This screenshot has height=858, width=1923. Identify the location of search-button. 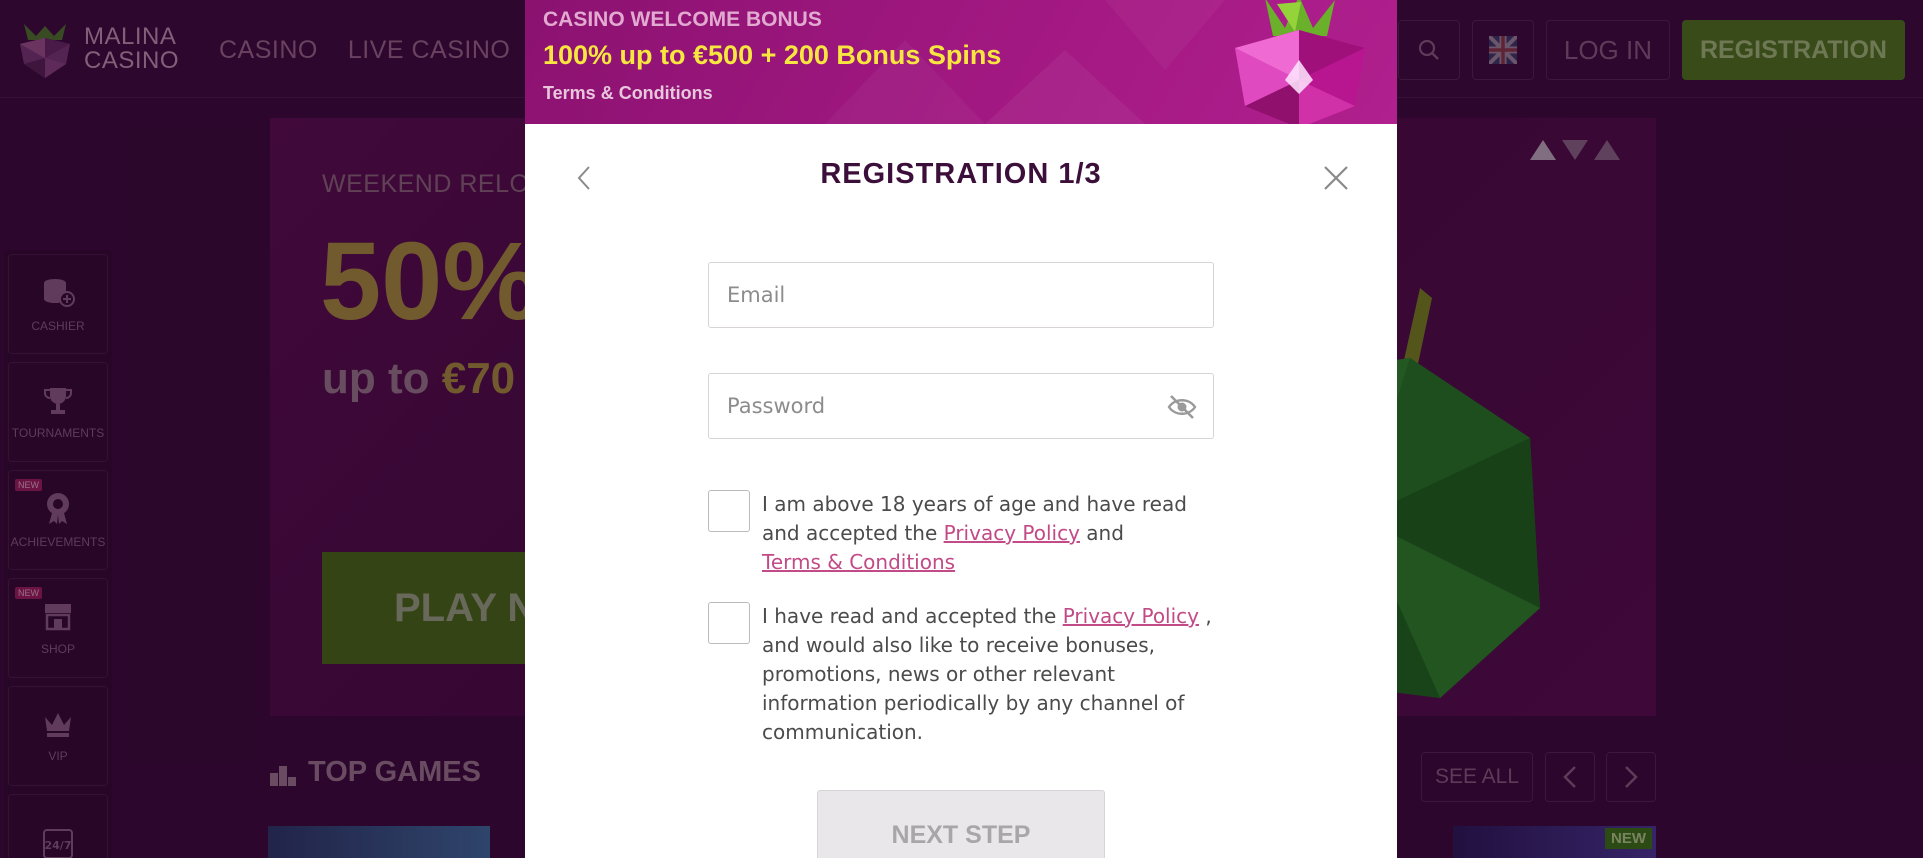
(1428, 50).